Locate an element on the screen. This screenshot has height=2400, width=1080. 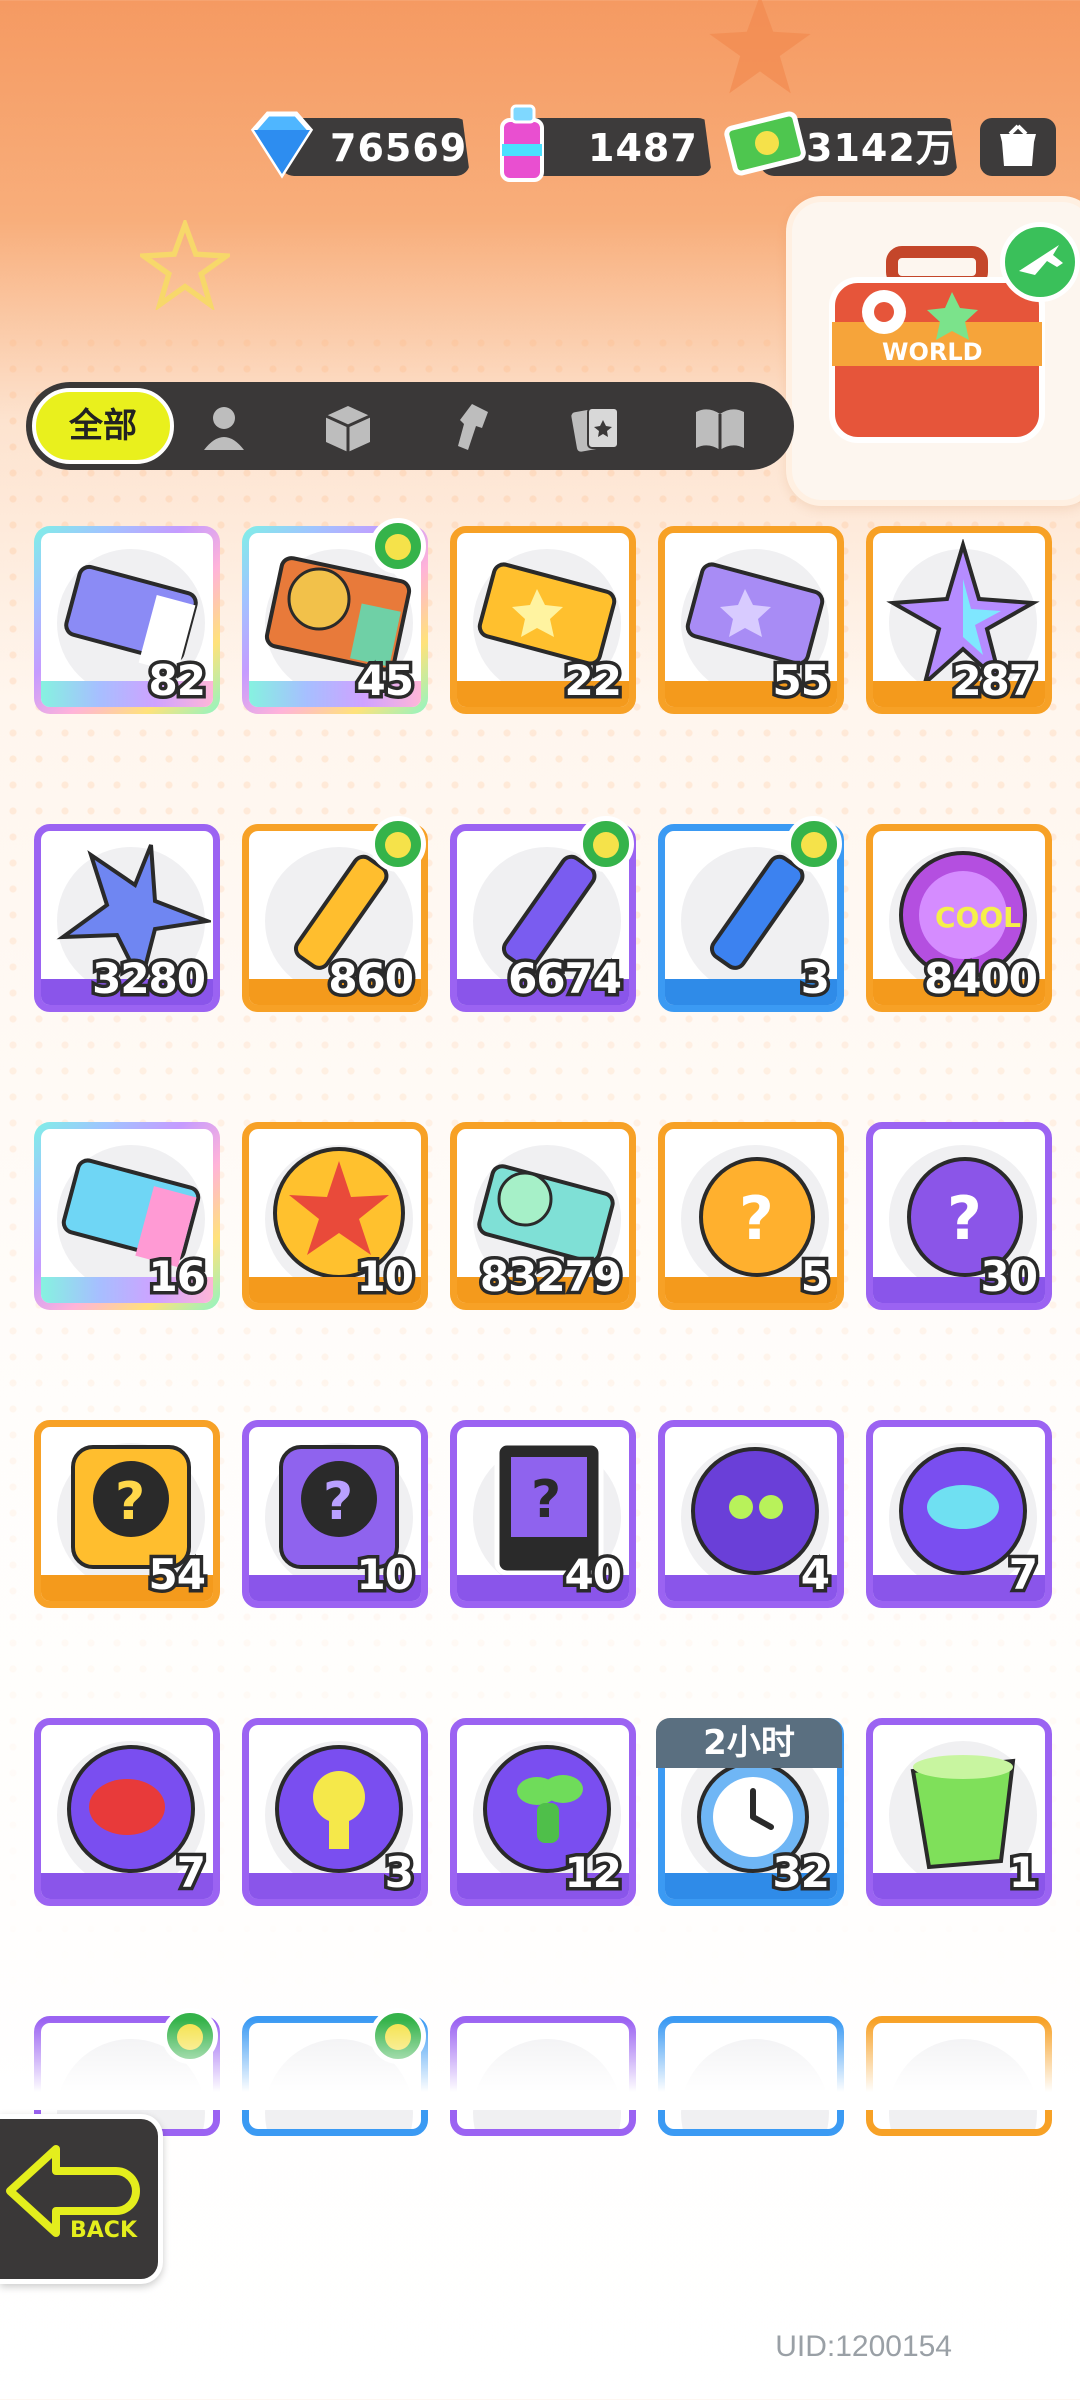
item-count: 32 is located at coordinates (801, 1872).